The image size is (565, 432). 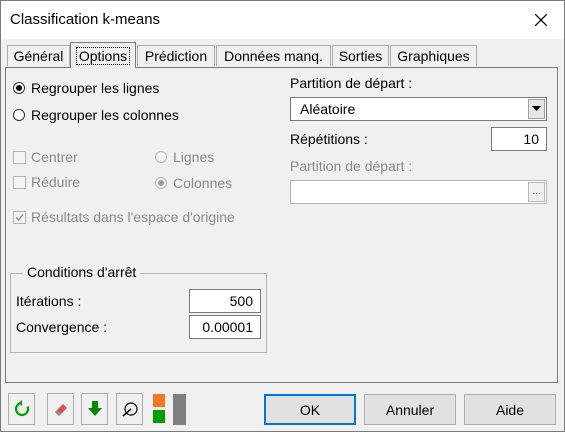 What do you see at coordinates (161, 157) in the screenshot?
I see `lines-radio` at bounding box center [161, 157].